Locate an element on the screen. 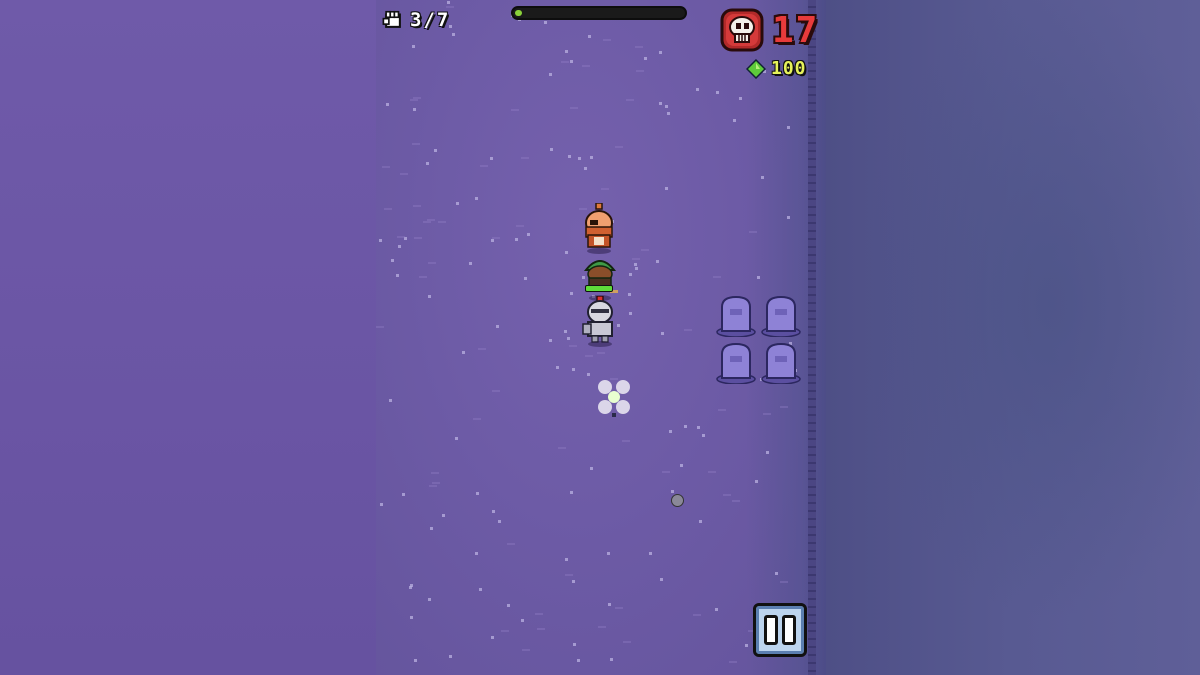 This screenshot has width=1200, height=675. gem-count-text: 100 is located at coordinates (789, 68).